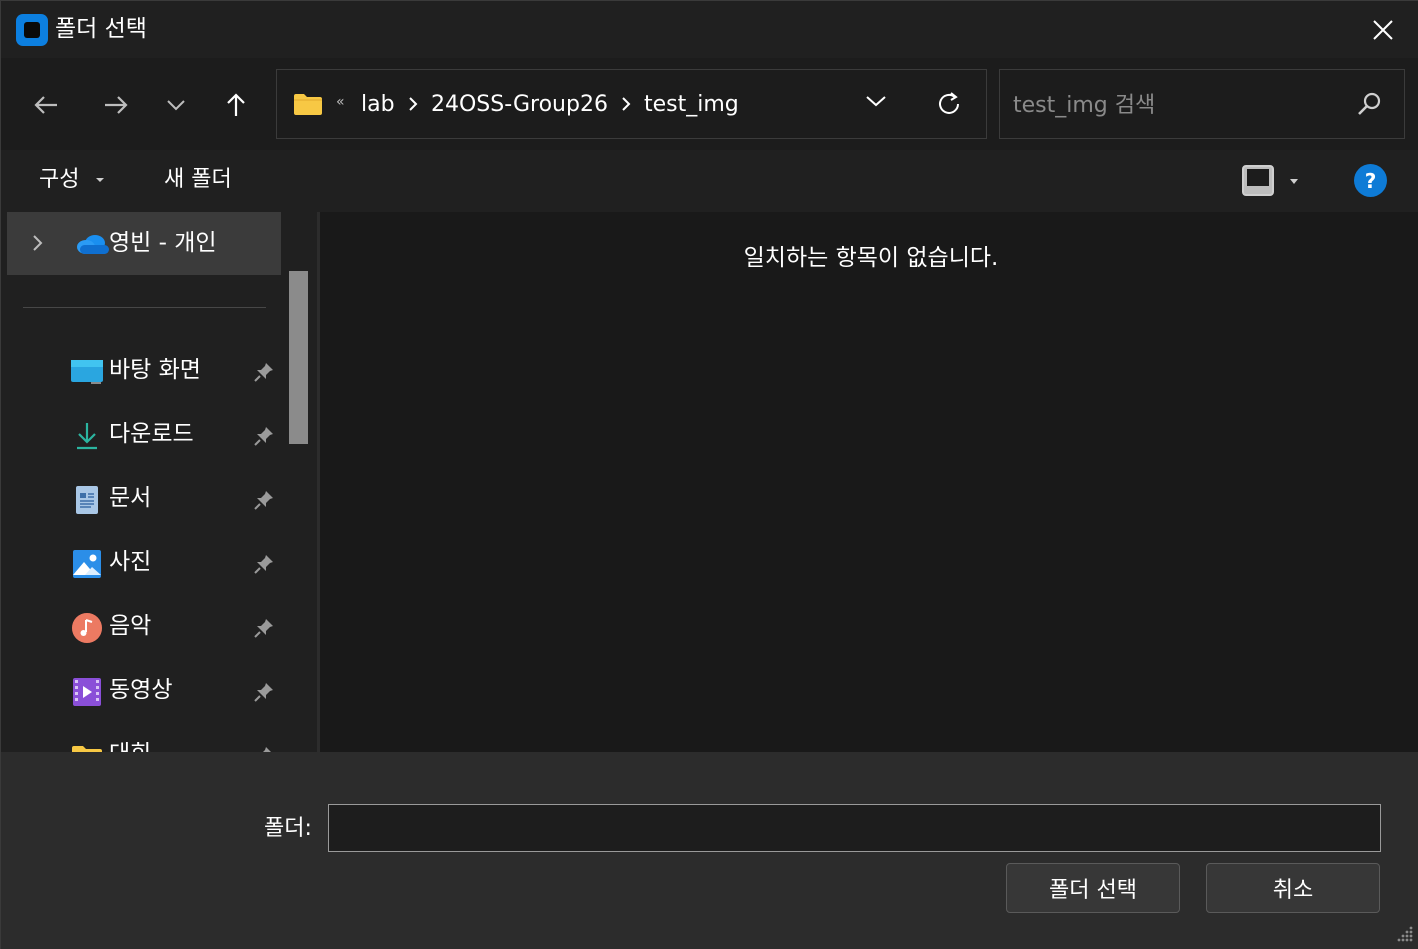 This screenshot has width=1418, height=949. I want to click on documents-icon, so click(87, 500).